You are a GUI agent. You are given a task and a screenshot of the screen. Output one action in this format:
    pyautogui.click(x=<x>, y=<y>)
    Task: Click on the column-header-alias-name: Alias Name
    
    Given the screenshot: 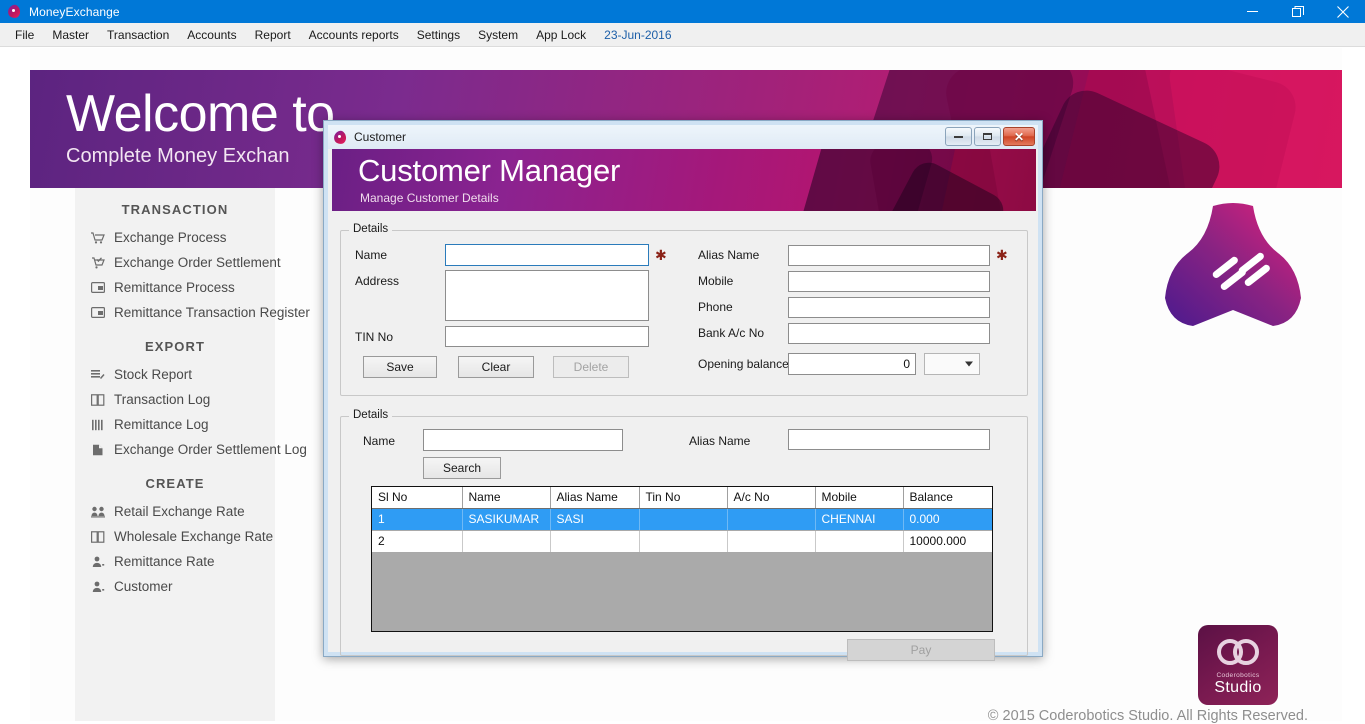 What is the action you would take?
    pyautogui.click(x=595, y=498)
    